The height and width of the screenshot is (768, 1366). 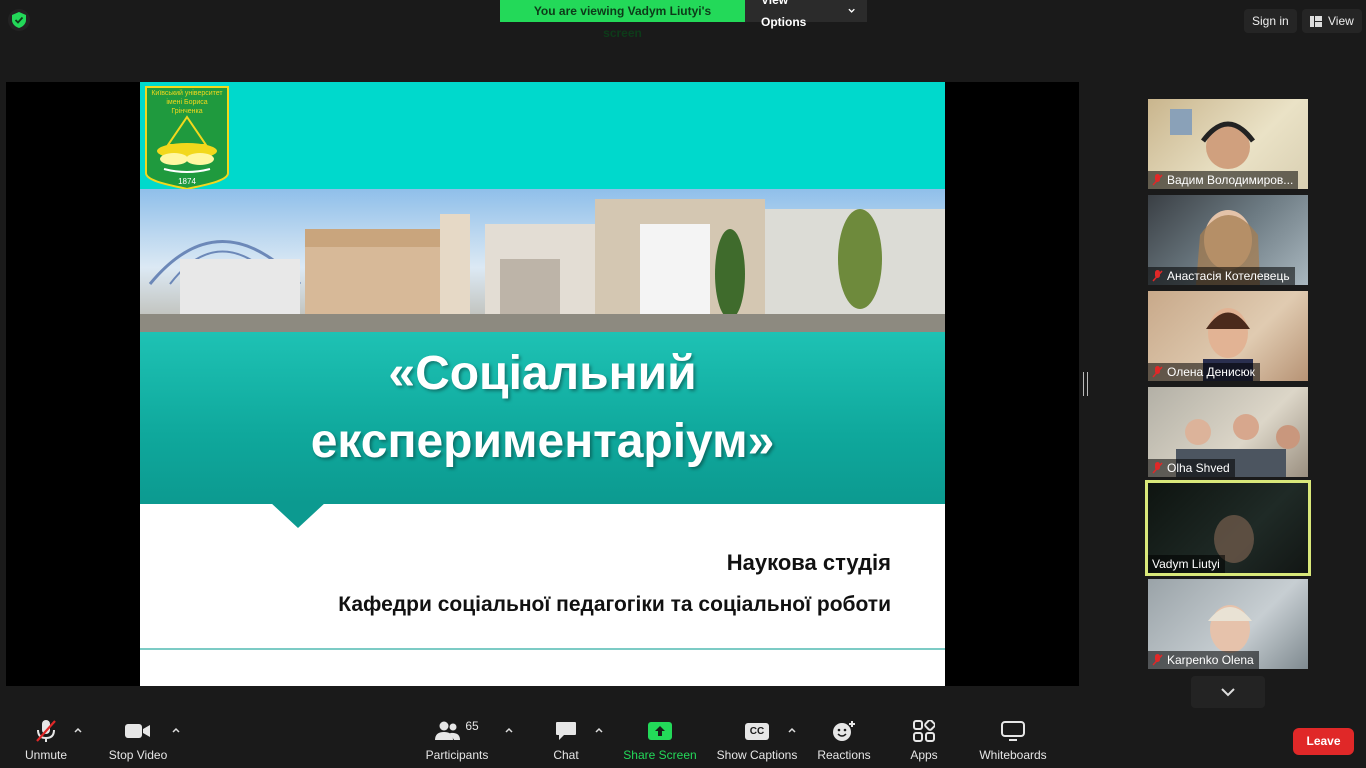 I want to click on logo-text-line2: імені Бориса Грінченка, so click(x=187, y=107).